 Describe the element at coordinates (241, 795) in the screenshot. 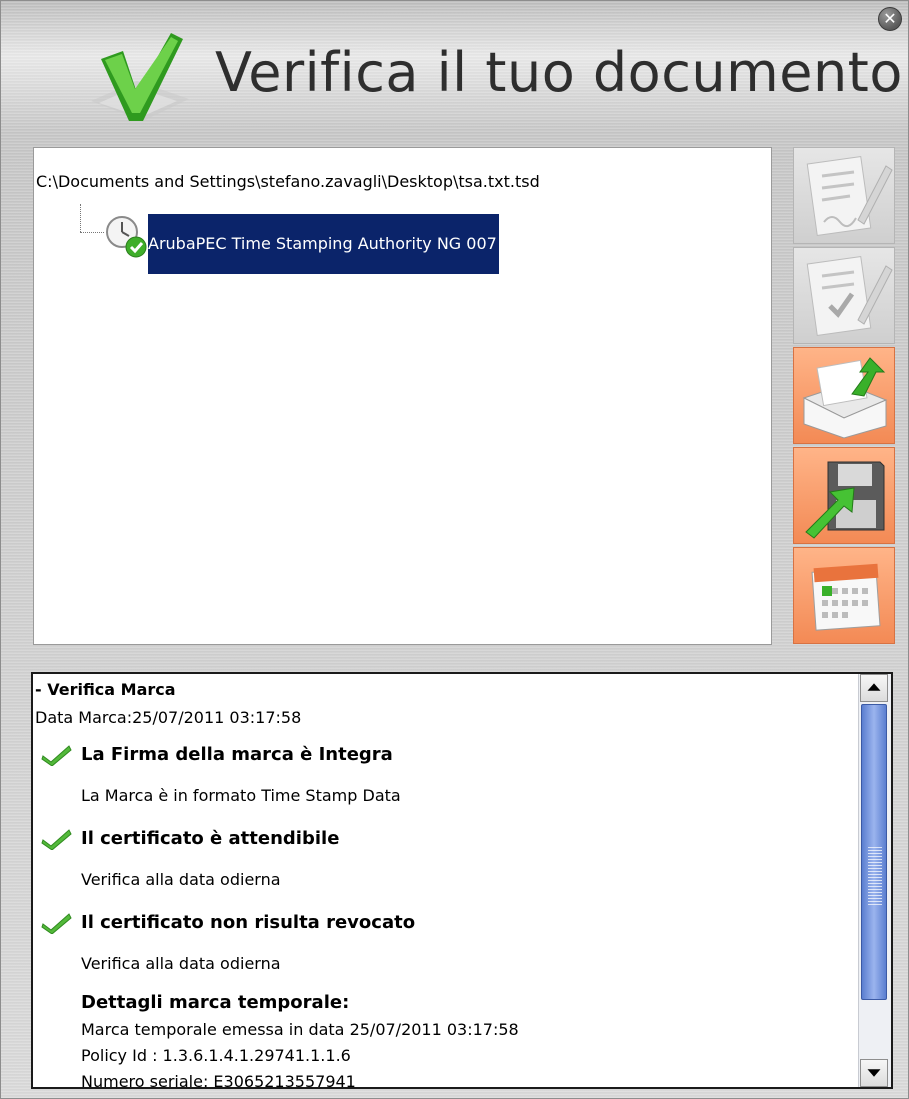

I see `check-note: La Marca è in formato Time Stamp Data` at that location.